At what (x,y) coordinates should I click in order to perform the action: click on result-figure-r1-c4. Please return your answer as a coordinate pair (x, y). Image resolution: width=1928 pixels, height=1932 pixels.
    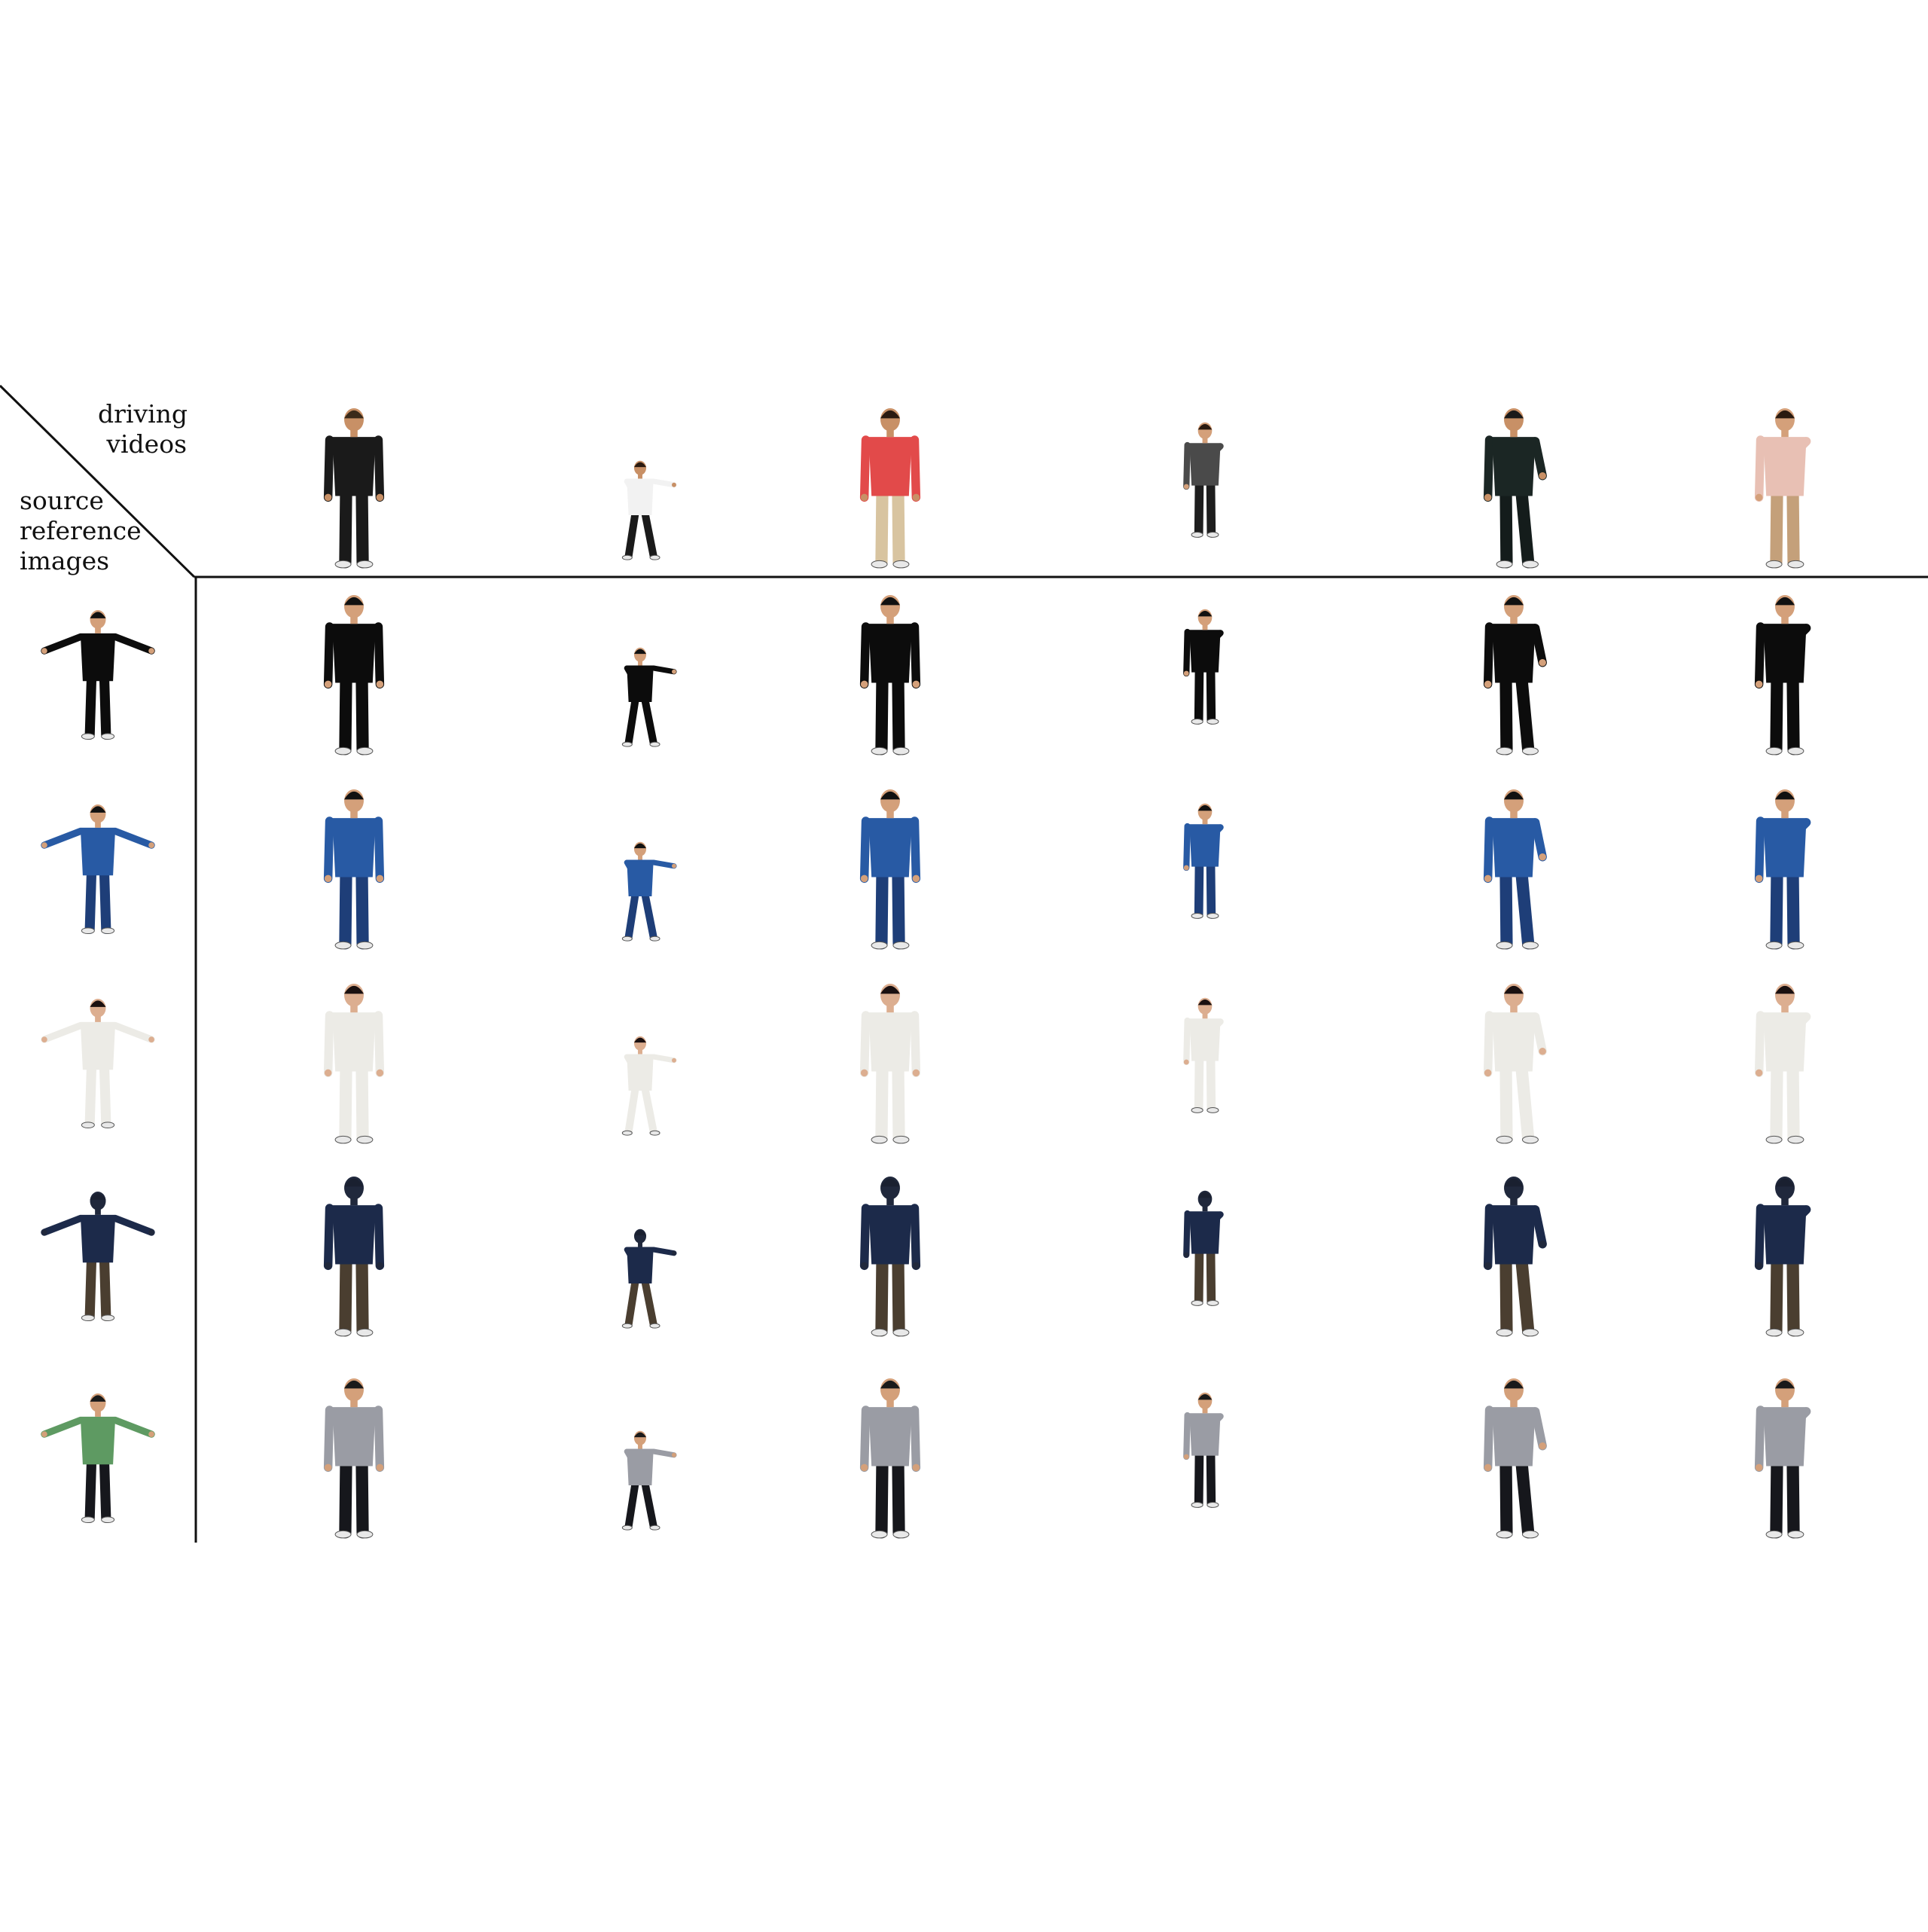
    Looking at the image, I should click on (1203, 667).